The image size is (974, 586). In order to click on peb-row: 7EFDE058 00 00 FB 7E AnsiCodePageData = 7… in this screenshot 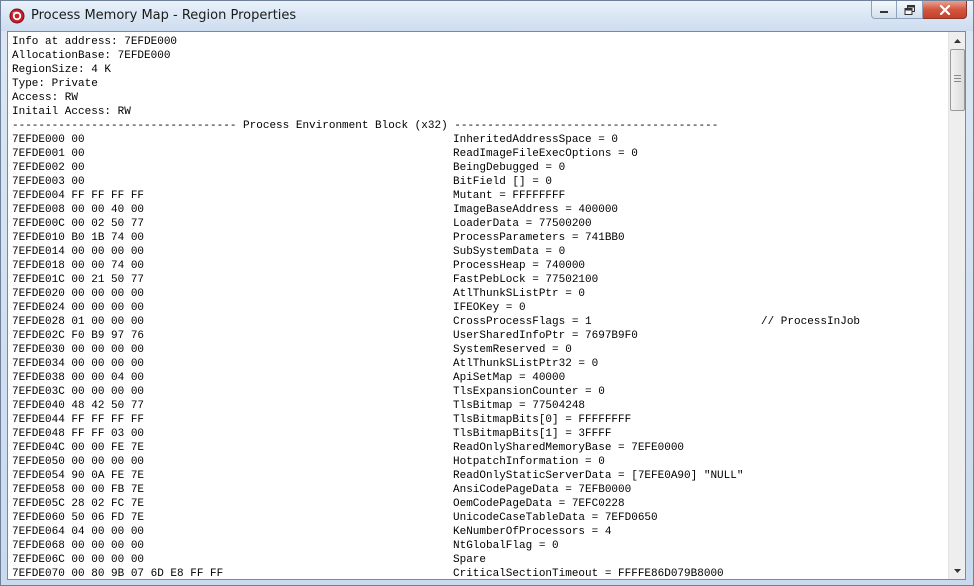, I will do `click(480, 490)`.